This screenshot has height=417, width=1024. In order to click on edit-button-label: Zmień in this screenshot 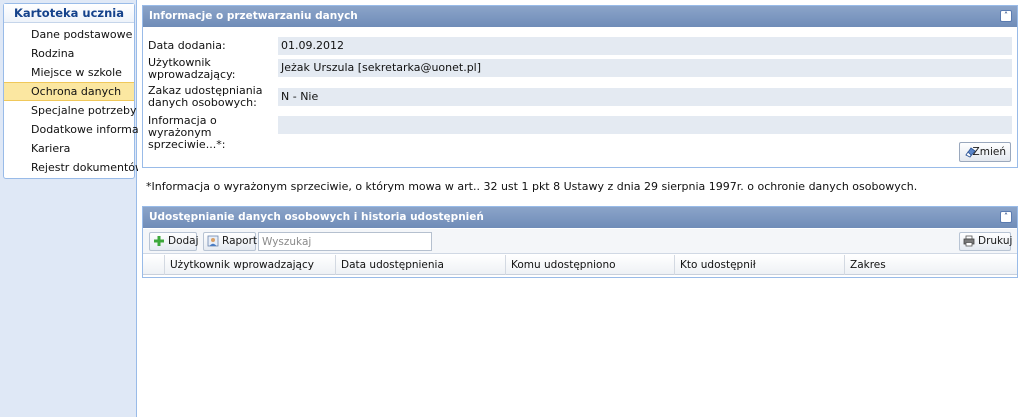, I will do `click(989, 152)`.